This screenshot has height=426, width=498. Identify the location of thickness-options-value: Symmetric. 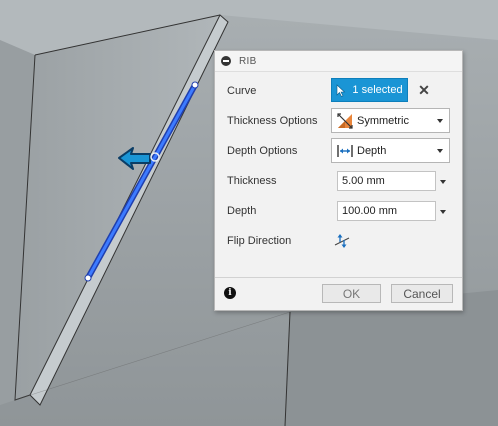
(383, 120).